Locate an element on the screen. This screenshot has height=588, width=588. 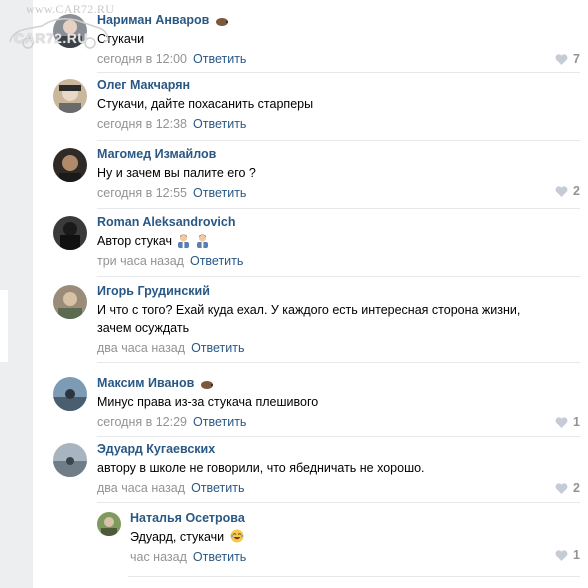
comment-author-link: Нариман Анваров is located at coordinates (153, 20).